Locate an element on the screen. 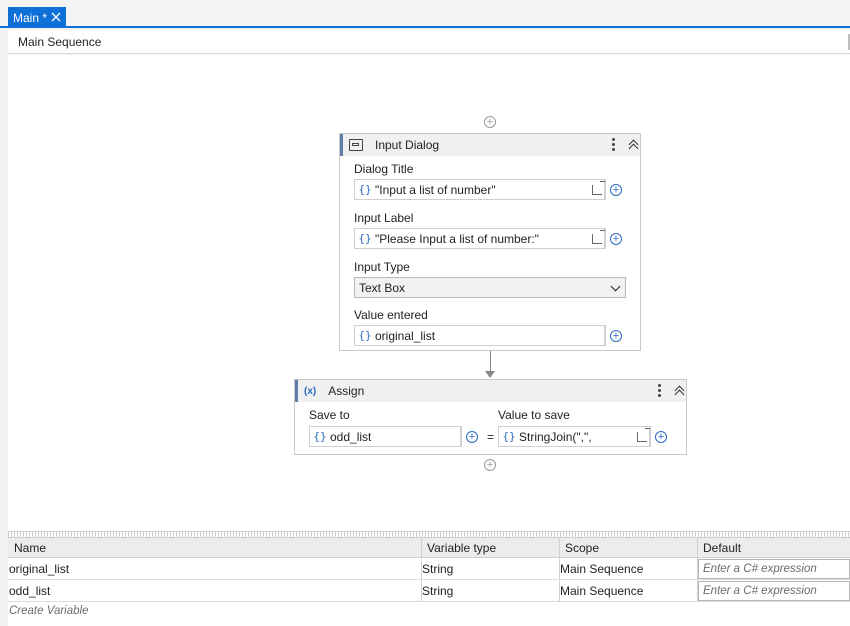 This screenshot has width=850, height=626. variable-name: odd_list is located at coordinates (29, 591).